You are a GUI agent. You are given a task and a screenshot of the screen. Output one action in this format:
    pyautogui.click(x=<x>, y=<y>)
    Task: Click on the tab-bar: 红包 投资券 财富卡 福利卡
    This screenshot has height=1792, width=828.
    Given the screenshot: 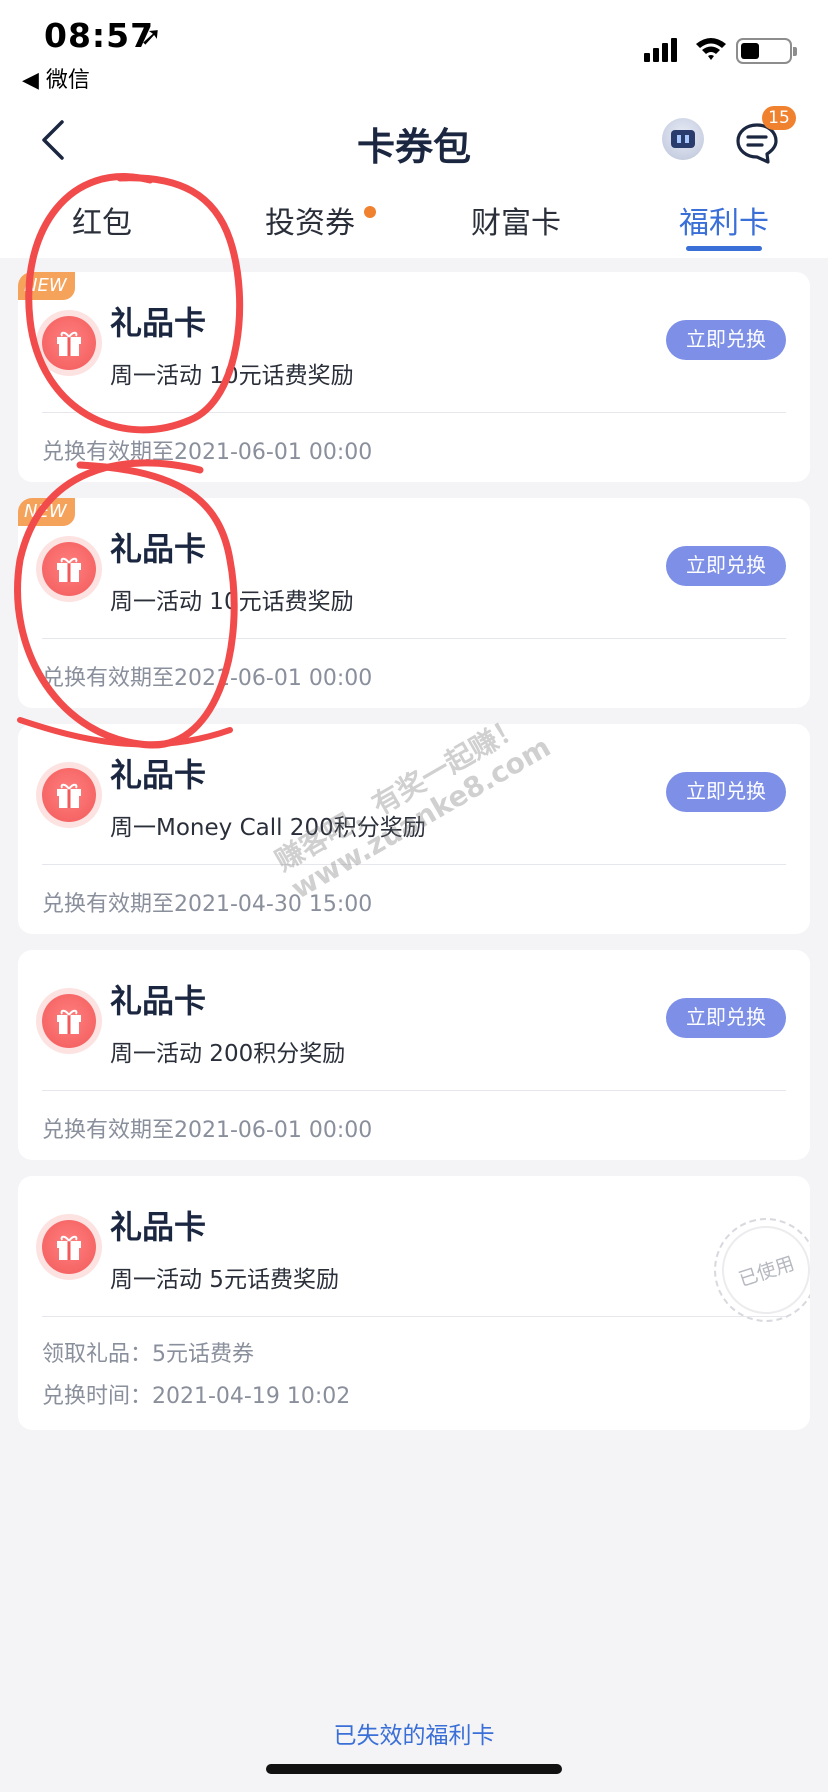 What is the action you would take?
    pyautogui.click(x=414, y=223)
    